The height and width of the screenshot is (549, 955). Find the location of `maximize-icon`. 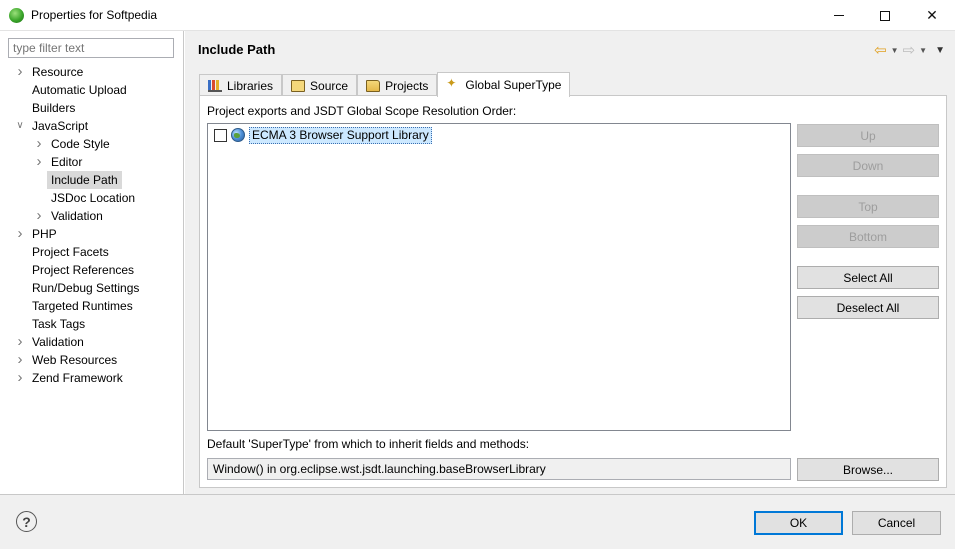

maximize-icon is located at coordinates (885, 15).